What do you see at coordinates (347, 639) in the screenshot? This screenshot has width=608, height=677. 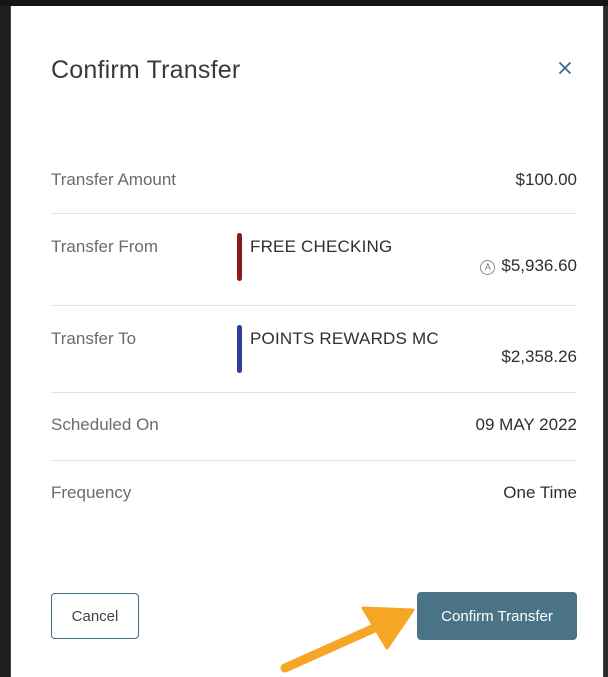 I see `annotation-arrow-icon` at bounding box center [347, 639].